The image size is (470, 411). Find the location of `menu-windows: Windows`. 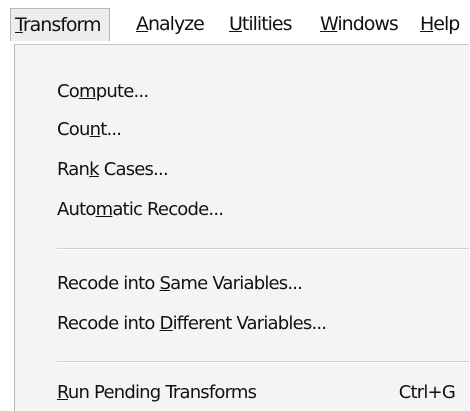

menu-windows: Windows is located at coordinates (359, 24).